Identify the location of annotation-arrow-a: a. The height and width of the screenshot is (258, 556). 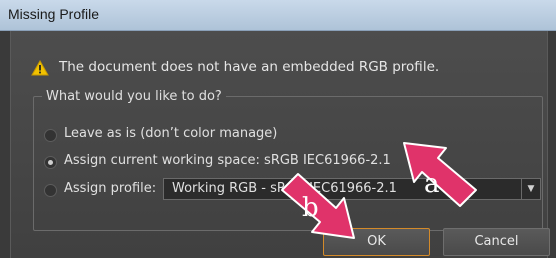
(440, 174).